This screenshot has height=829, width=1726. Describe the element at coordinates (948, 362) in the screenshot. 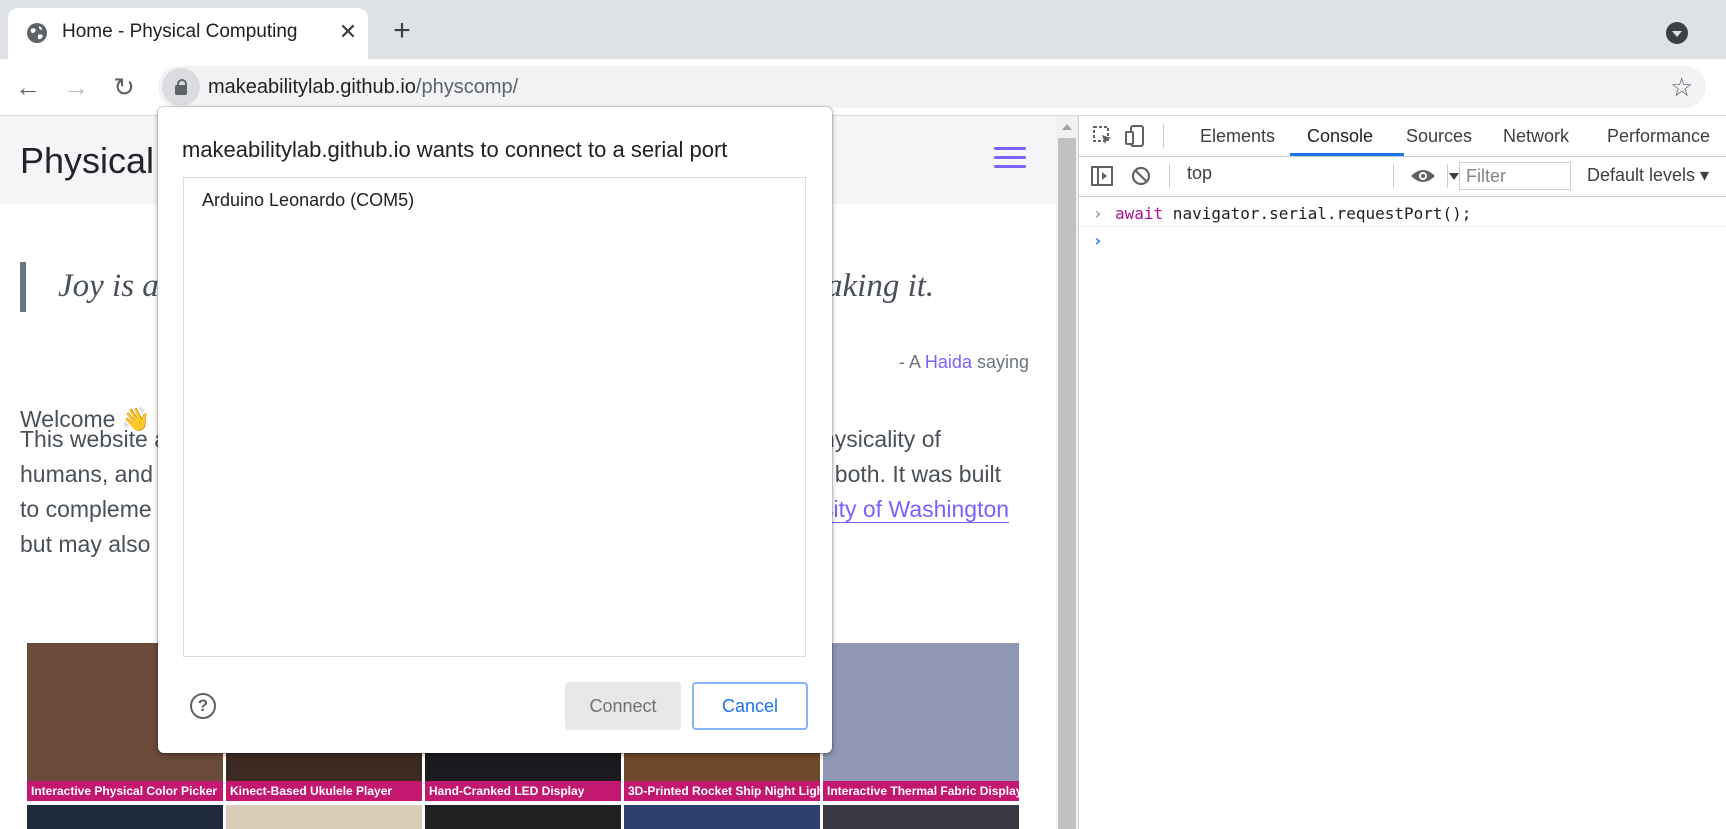

I see `haida-link: Haida` at that location.